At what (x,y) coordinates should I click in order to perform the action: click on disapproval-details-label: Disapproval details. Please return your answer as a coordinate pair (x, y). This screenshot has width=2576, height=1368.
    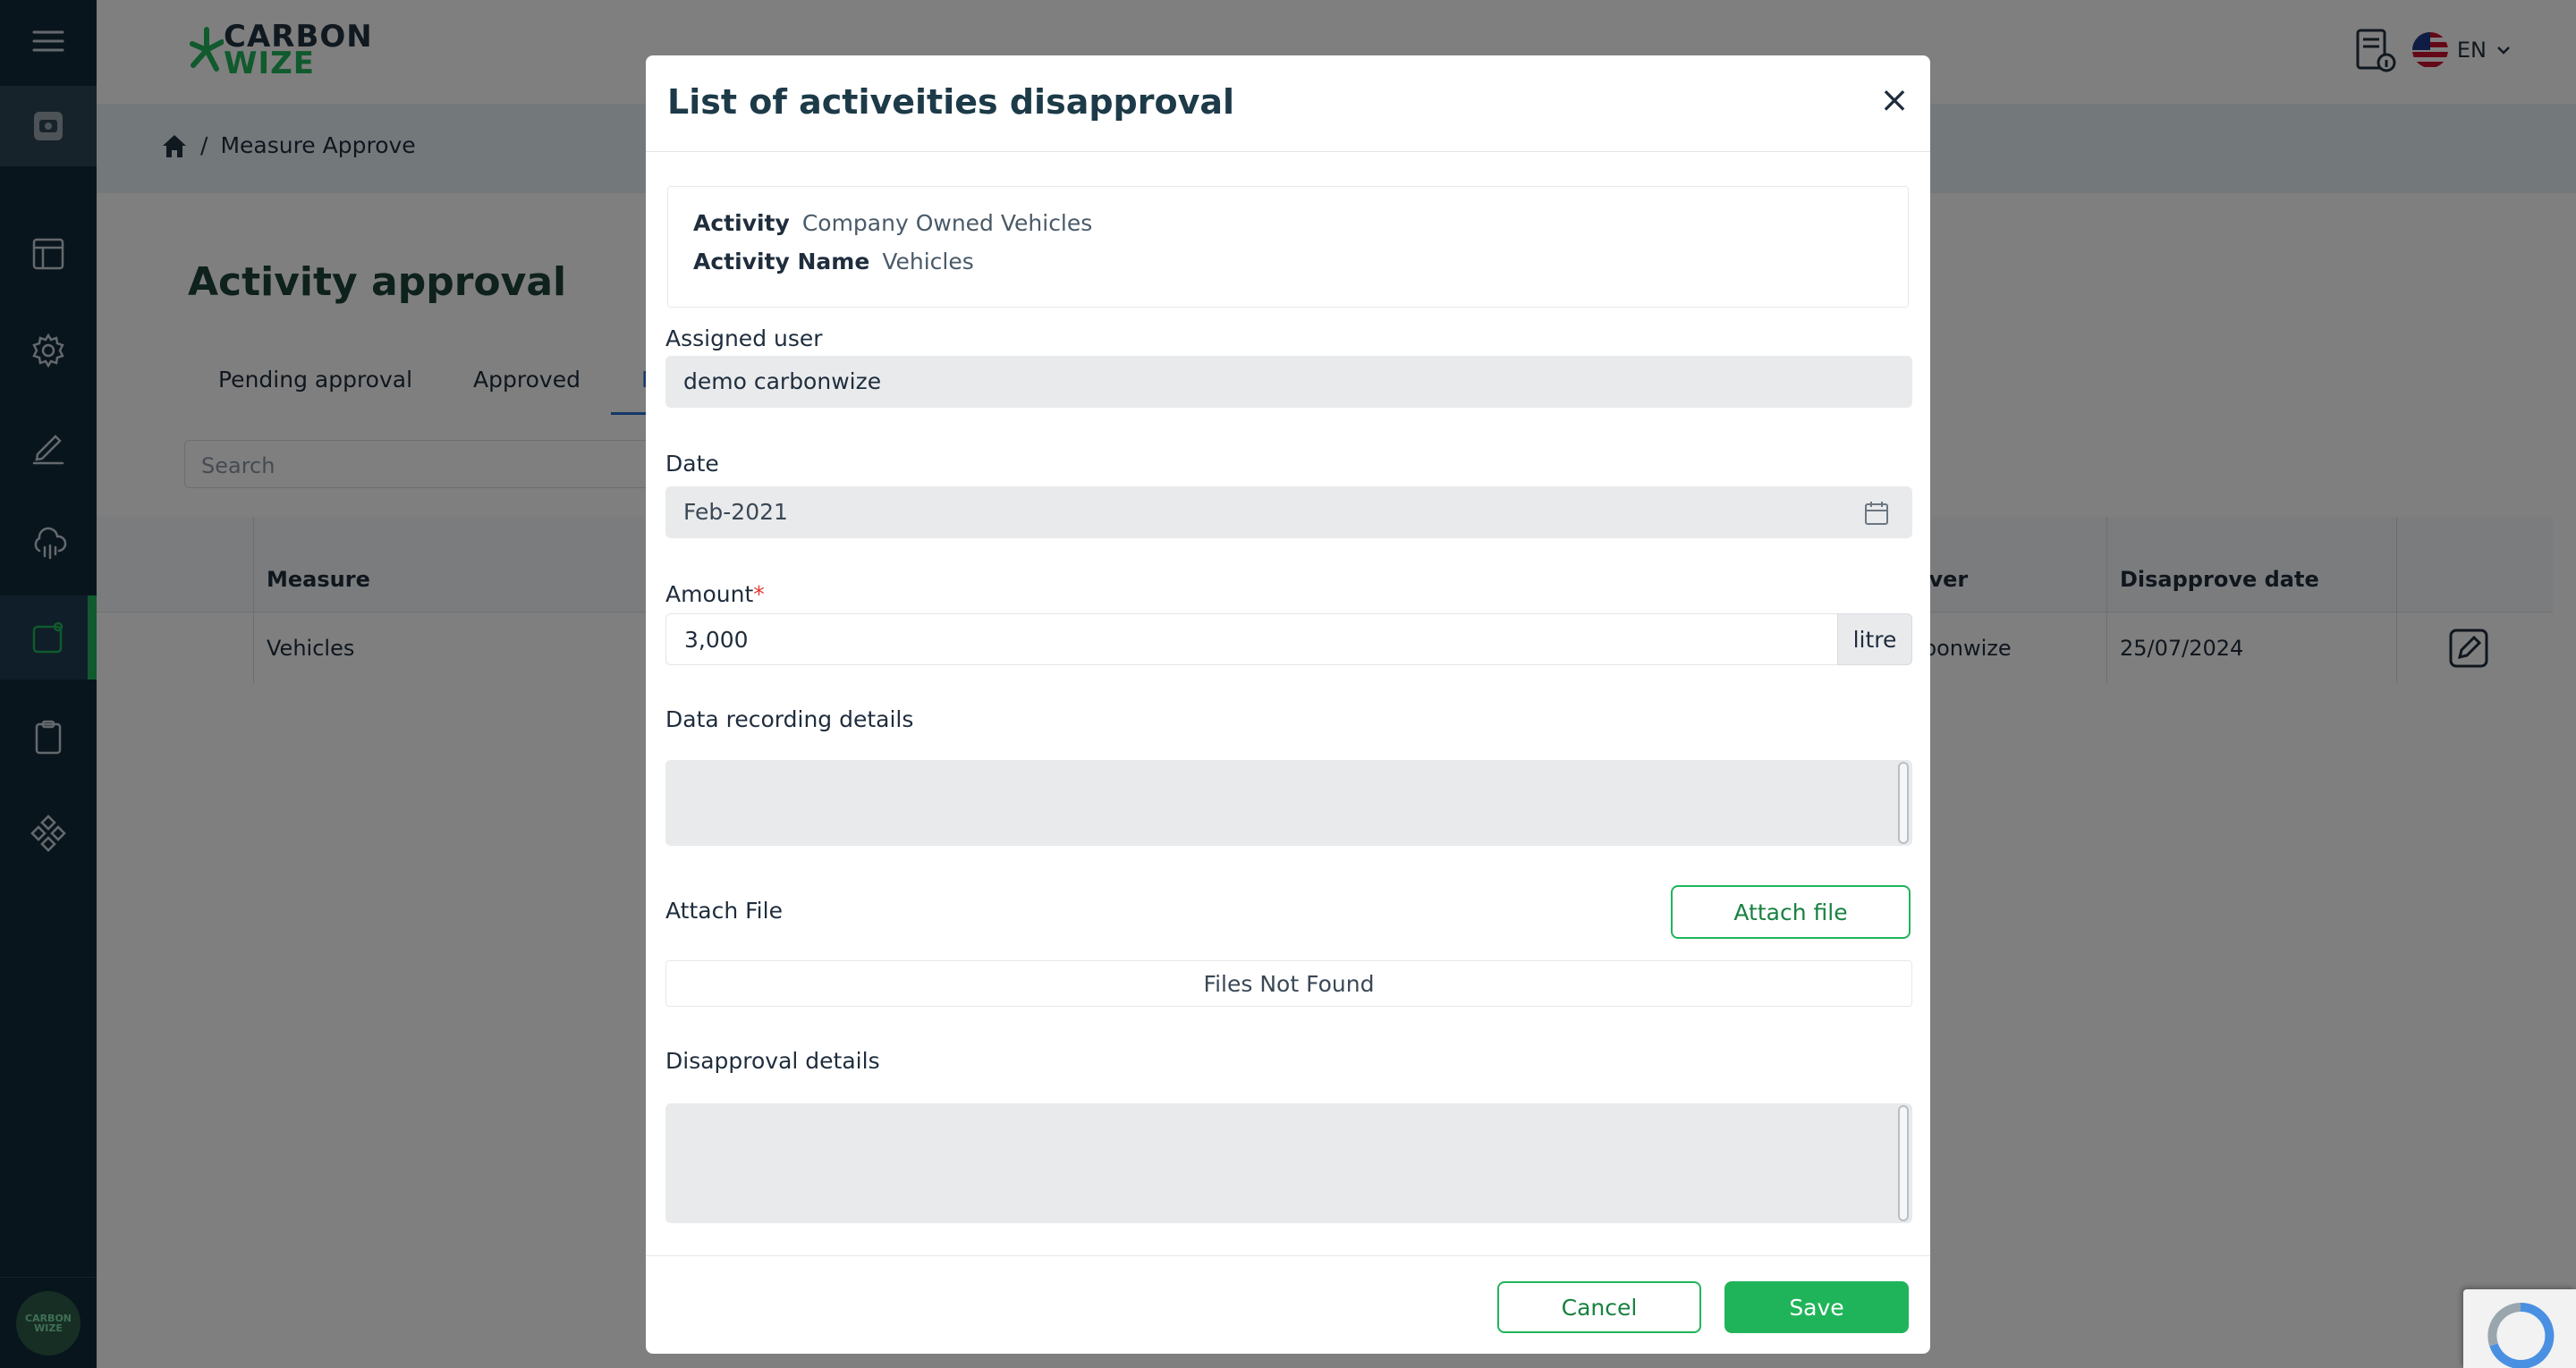
    Looking at the image, I should click on (772, 1061).